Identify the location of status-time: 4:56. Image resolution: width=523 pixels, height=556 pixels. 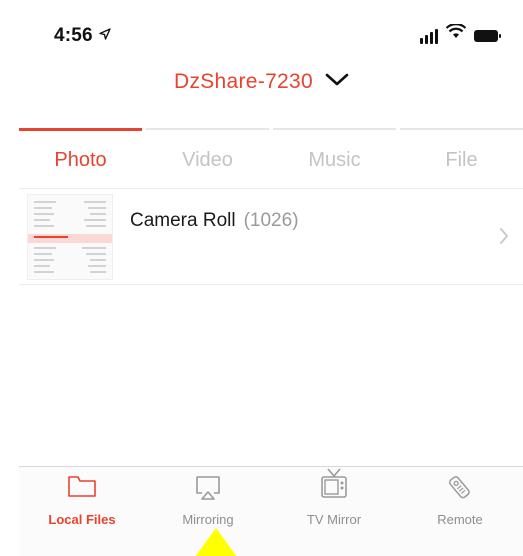
(82, 35).